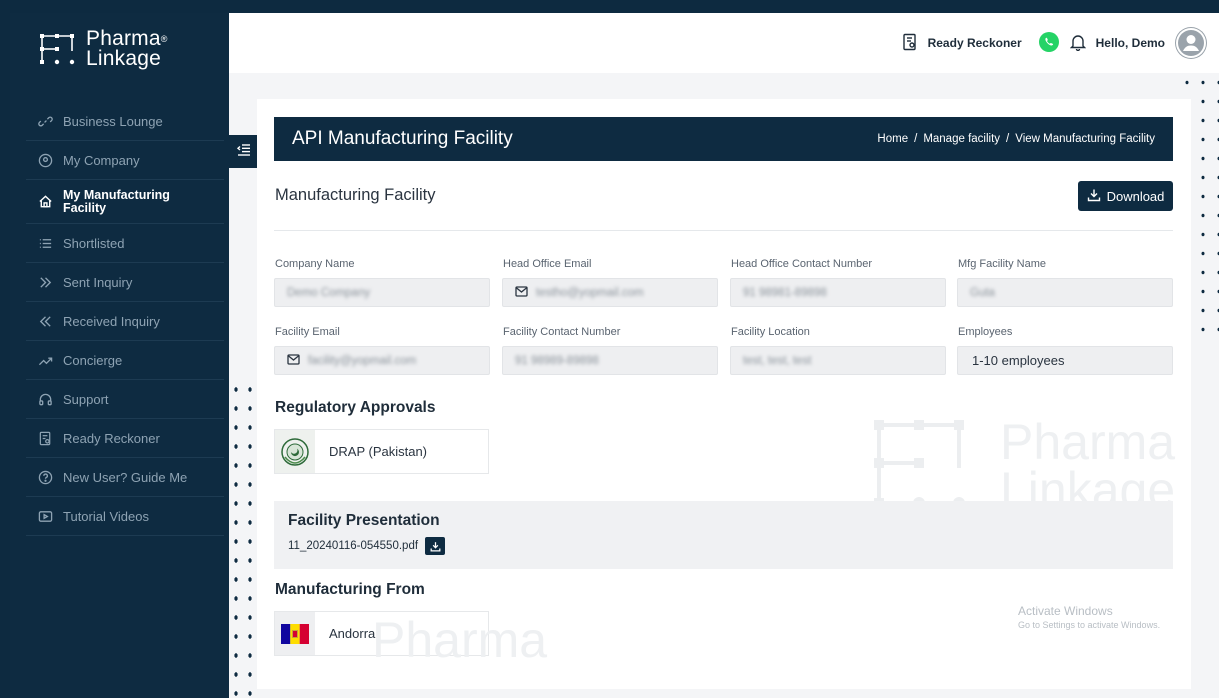 The width and height of the screenshot is (1219, 698). Describe the element at coordinates (116, 201) in the screenshot. I see `sidebar-item-label: My Manufacturing Facility` at that location.